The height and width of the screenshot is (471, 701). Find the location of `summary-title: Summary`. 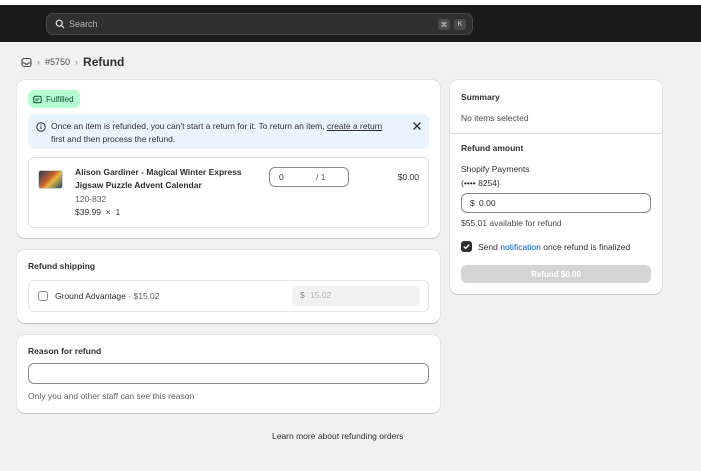

summary-title: Summary is located at coordinates (480, 97).